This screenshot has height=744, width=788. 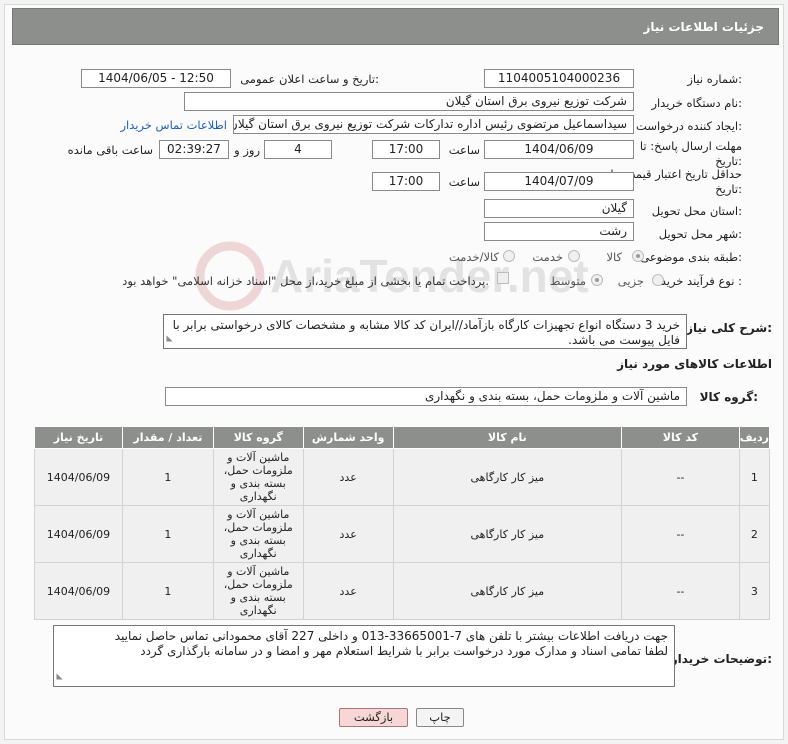 What do you see at coordinates (559, 78) in the screenshot?
I see `need-number-field: 1104005104000236` at bounding box center [559, 78].